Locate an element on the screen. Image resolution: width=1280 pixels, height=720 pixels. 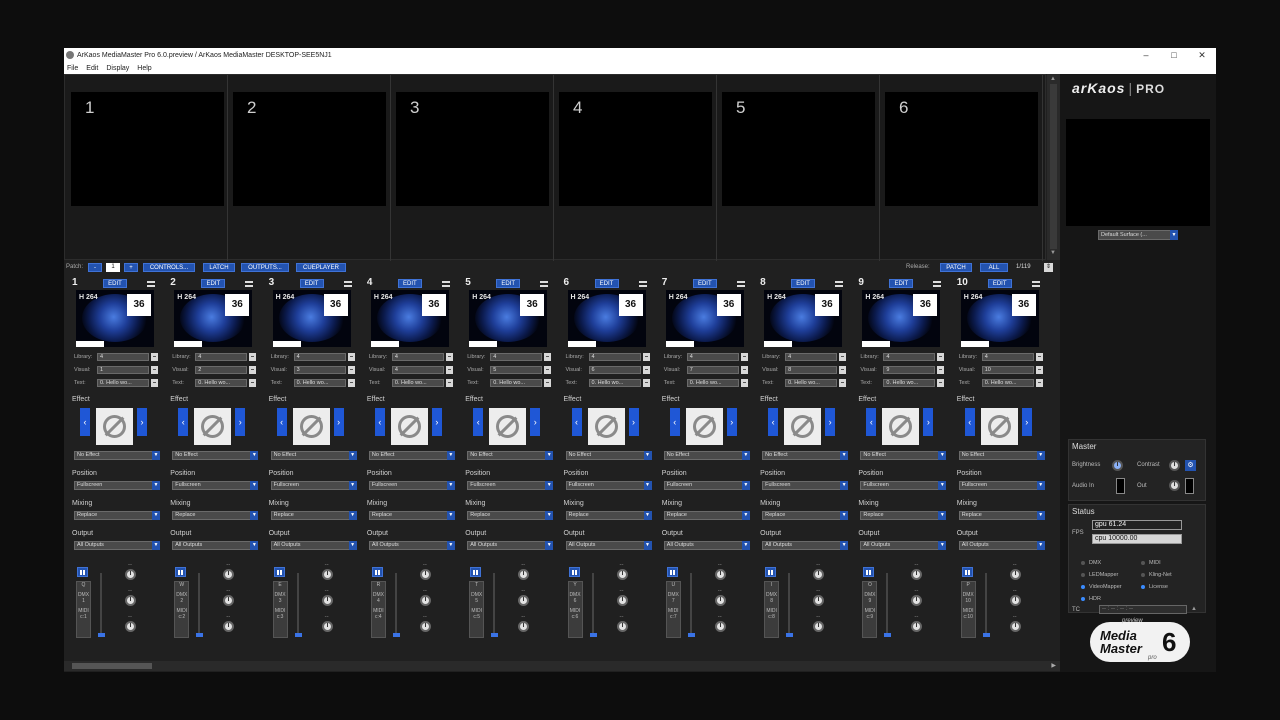
visual-field: 9 is located at coordinates (909, 370).